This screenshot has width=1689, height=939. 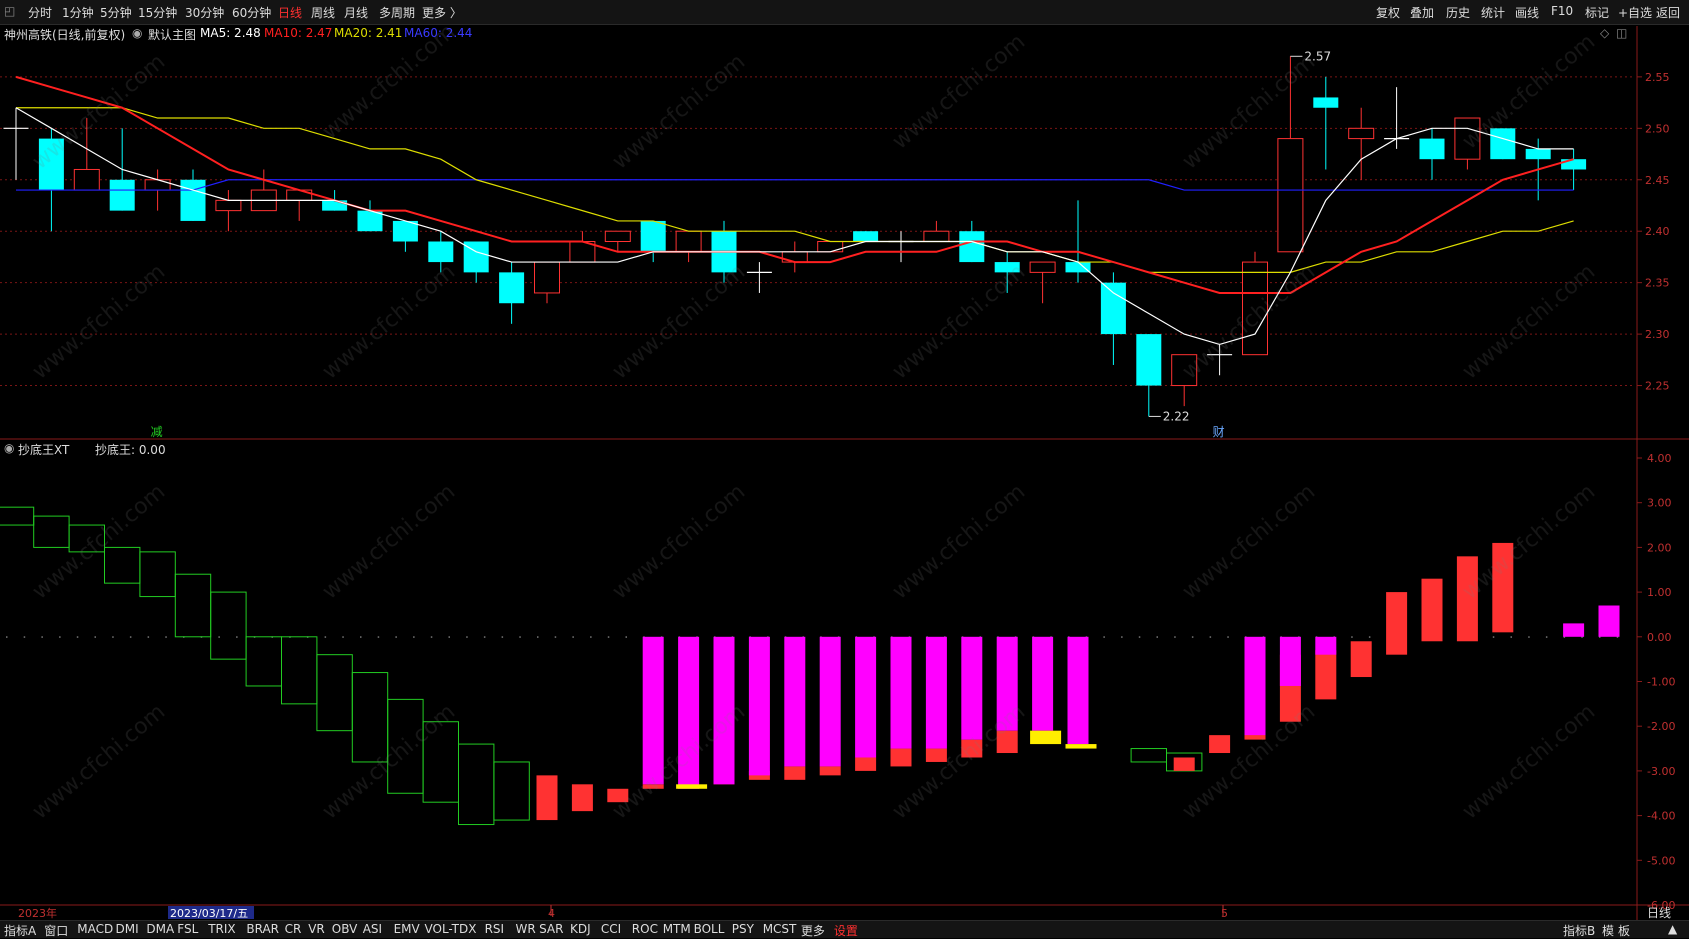 What do you see at coordinates (290, 12) in the screenshot?
I see `period-tab-daily: 日线` at bounding box center [290, 12].